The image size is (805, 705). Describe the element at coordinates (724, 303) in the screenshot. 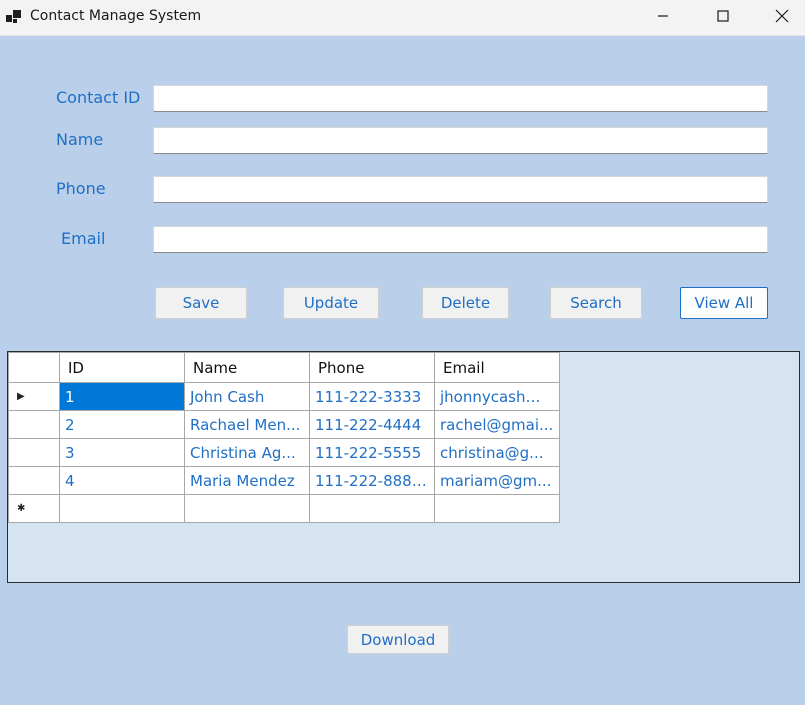

I see `view-all-button: View All` at that location.